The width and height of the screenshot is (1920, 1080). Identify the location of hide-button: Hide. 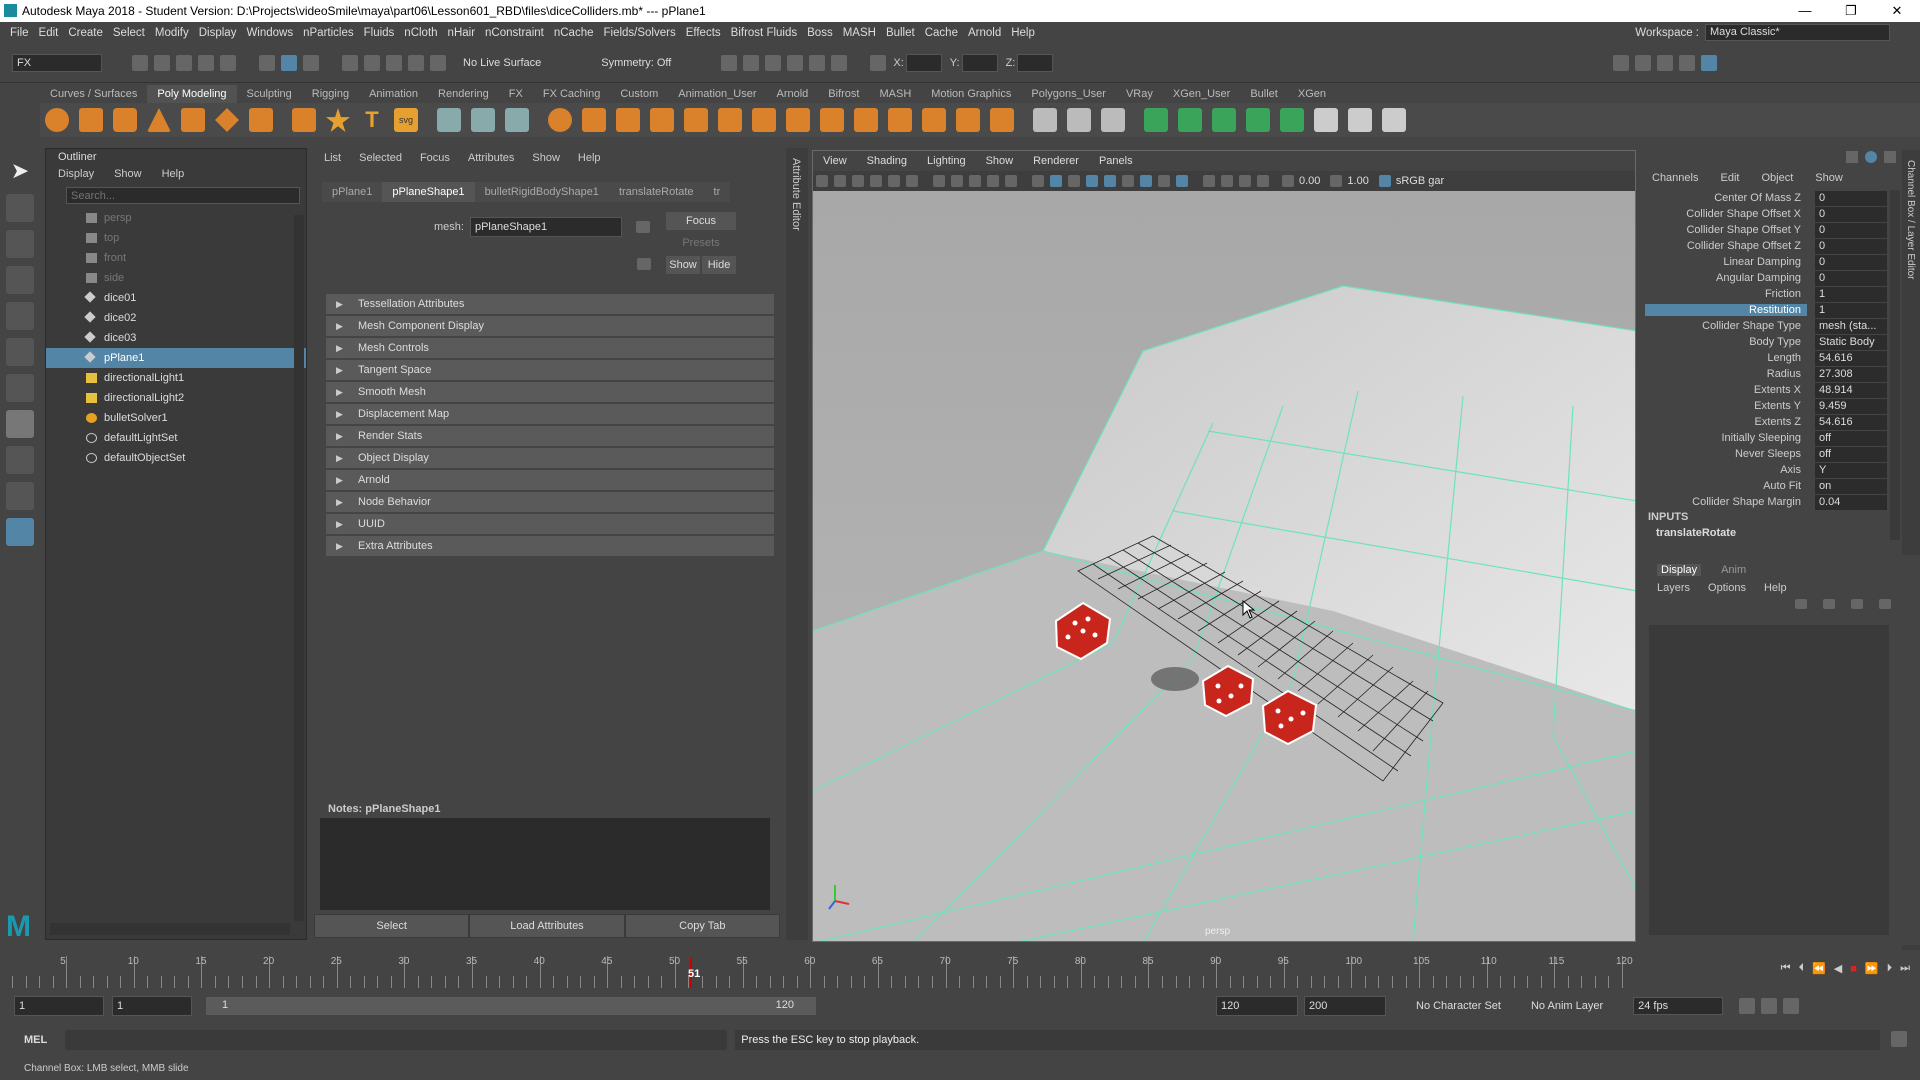
(719, 265).